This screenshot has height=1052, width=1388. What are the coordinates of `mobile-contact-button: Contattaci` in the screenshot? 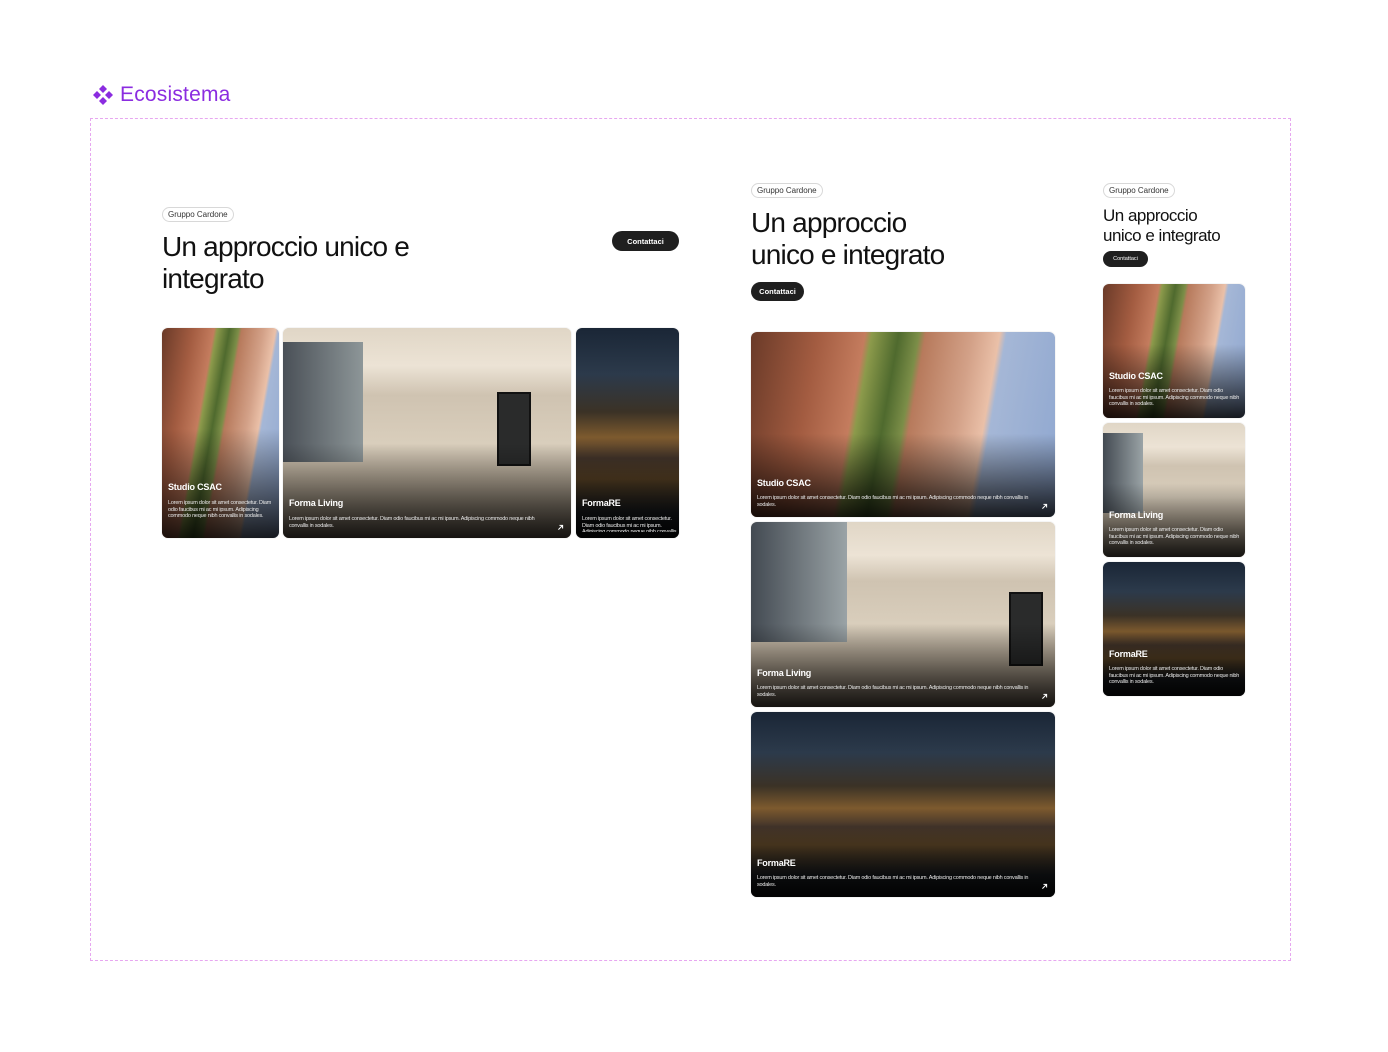 It's located at (1125, 259).